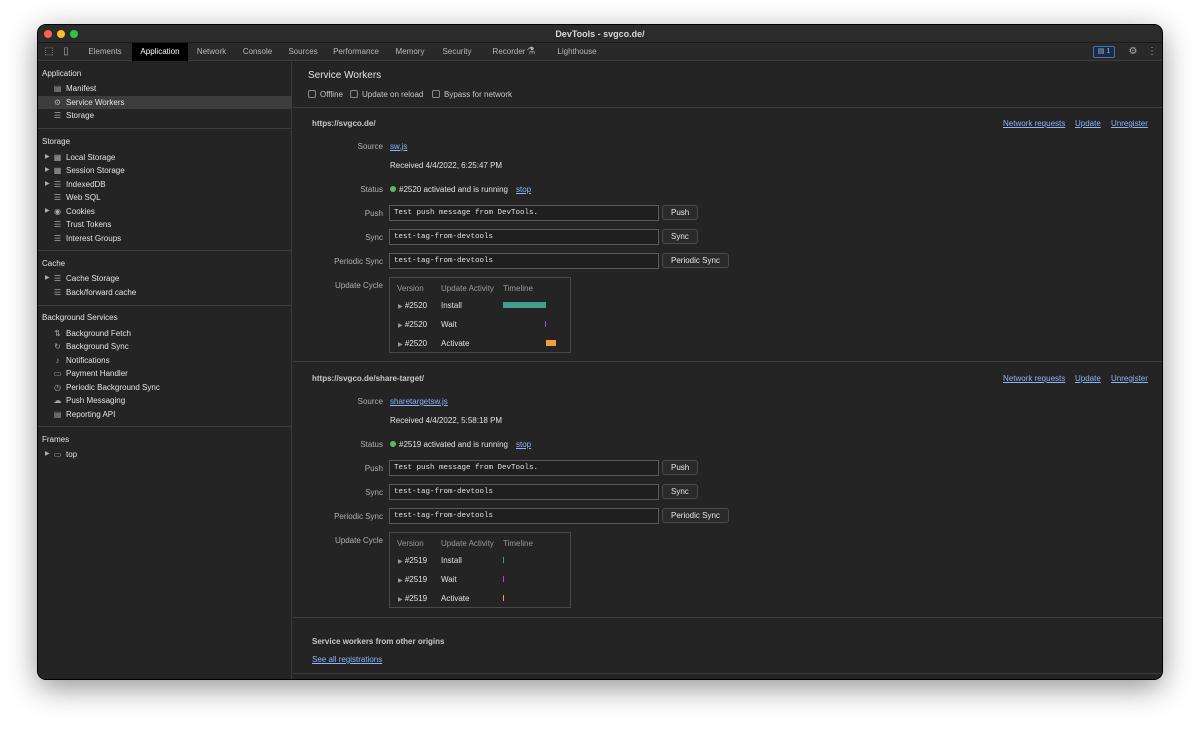 The height and width of the screenshot is (729, 1200). What do you see at coordinates (386, 94) in the screenshot?
I see `update-on-reload-checkbox: Update on reload` at bounding box center [386, 94].